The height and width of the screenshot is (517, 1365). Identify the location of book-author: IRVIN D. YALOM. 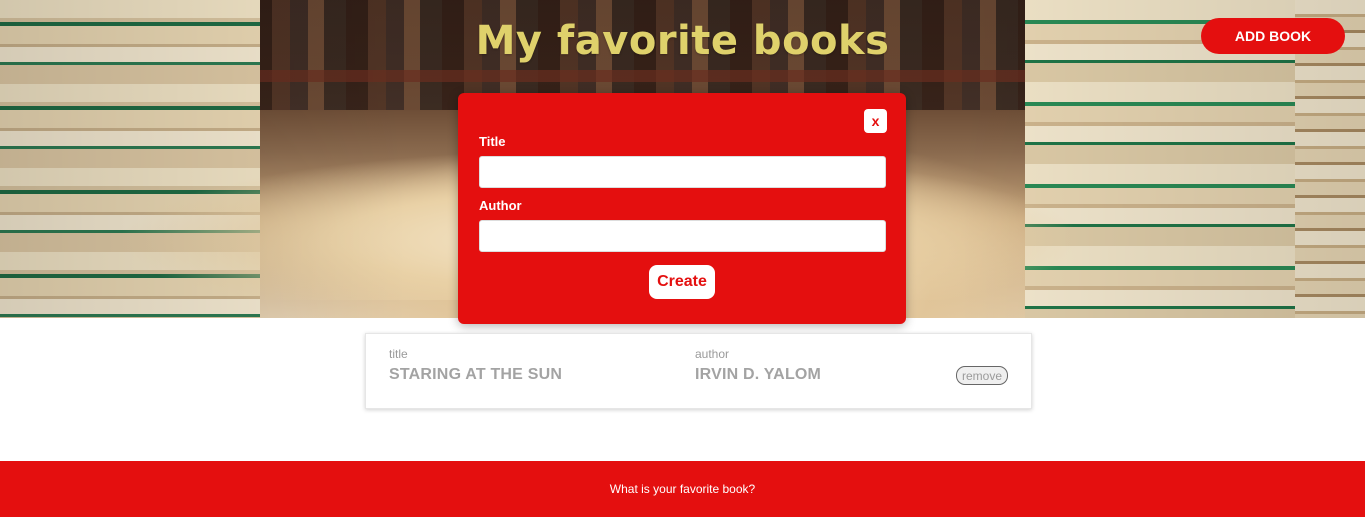
(758, 374).